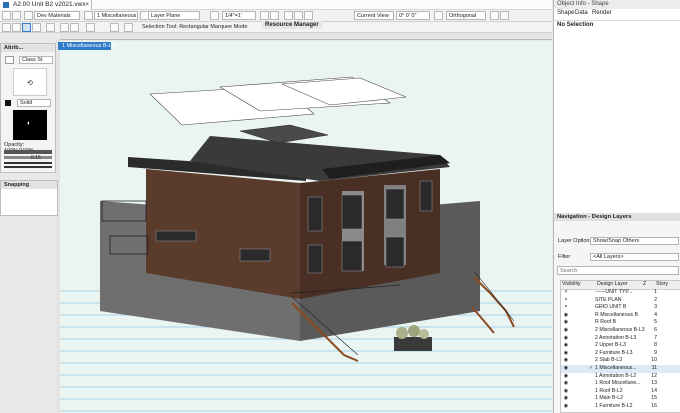  Describe the element at coordinates (662, 285) in the screenshot. I see `column-story: Story` at that location.